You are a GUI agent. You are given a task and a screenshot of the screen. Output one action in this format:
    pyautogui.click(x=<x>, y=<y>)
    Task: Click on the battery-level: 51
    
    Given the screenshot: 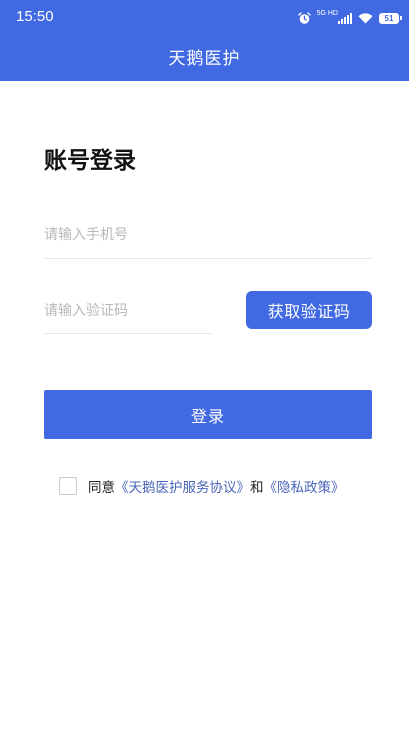 What is the action you would take?
    pyautogui.click(x=389, y=18)
    